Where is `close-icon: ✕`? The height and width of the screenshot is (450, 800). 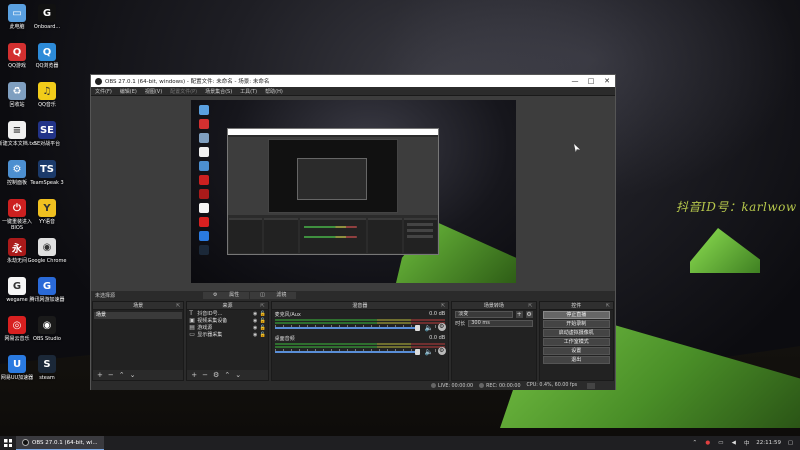 close-icon: ✕ is located at coordinates (607, 81).